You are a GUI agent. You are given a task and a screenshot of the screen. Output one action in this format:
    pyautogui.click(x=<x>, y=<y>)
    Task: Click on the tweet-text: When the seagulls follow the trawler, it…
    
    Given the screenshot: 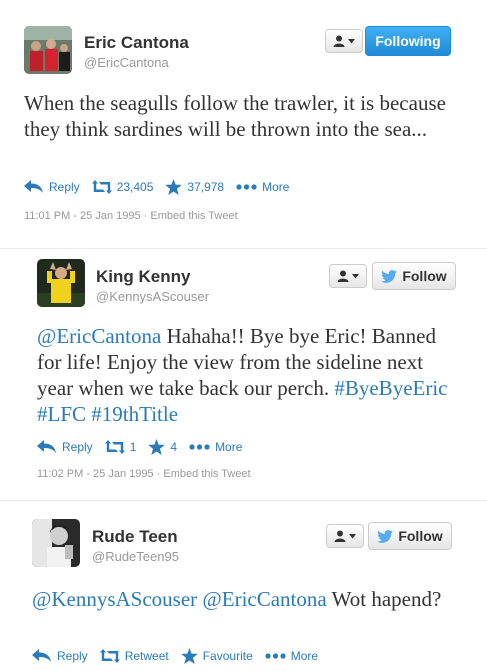 What is the action you would take?
    pyautogui.click(x=244, y=116)
    